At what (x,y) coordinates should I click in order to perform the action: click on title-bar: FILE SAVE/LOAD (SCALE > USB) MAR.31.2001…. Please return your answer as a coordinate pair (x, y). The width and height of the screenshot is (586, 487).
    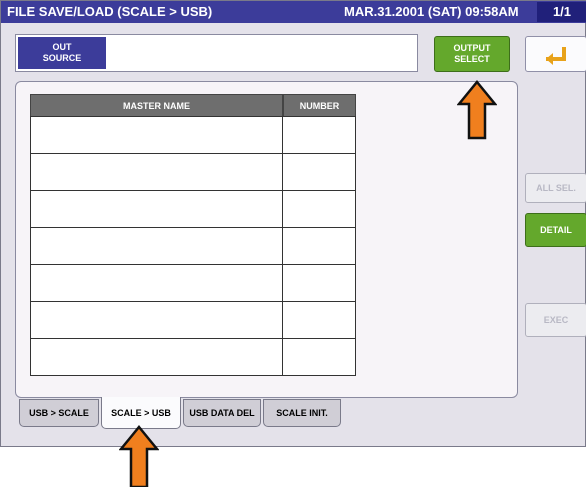
    Looking at the image, I should click on (293, 12).